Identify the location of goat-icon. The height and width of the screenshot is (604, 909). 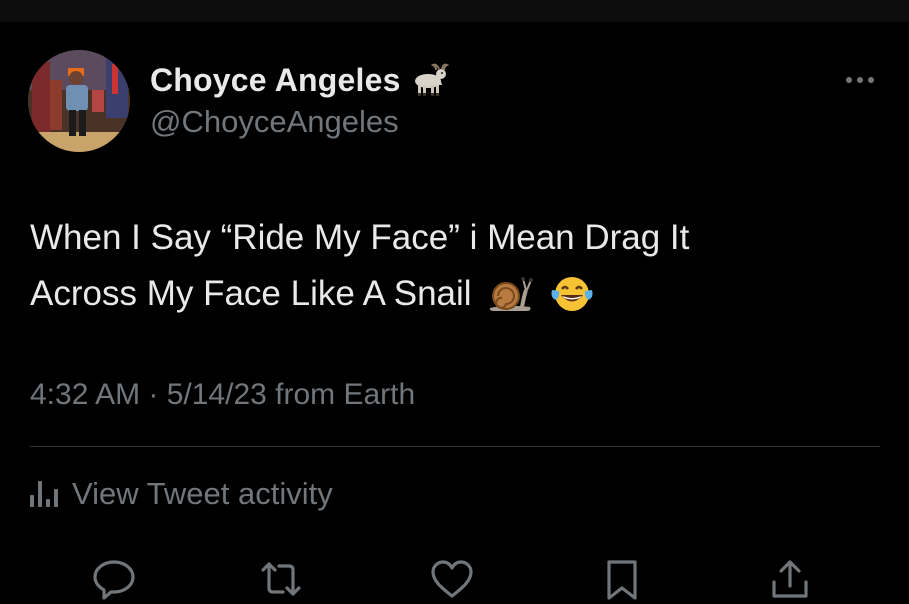
(432, 80).